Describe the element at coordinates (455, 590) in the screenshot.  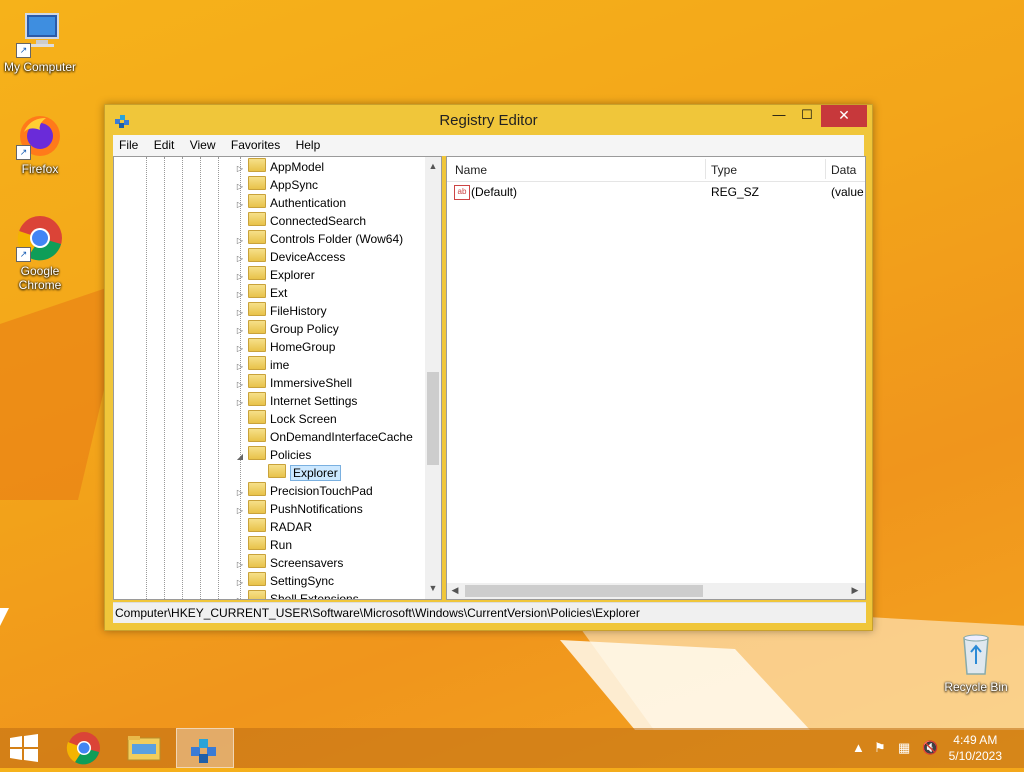
I see `scroll-left-icon: ◀` at that location.